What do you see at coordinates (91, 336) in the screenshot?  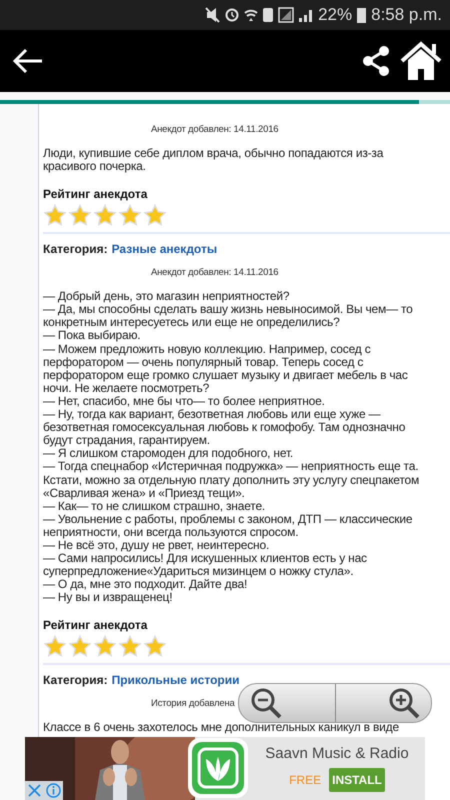 I see `joke-text: — Пока выбираю.` at bounding box center [91, 336].